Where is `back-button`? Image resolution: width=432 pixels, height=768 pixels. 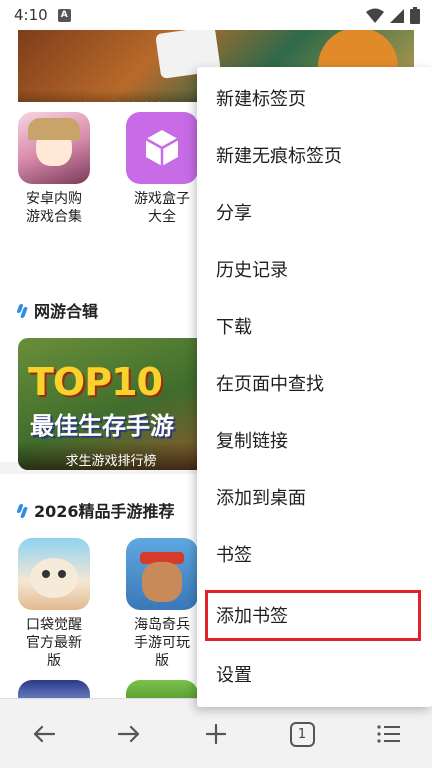
back-button is located at coordinates (44, 734).